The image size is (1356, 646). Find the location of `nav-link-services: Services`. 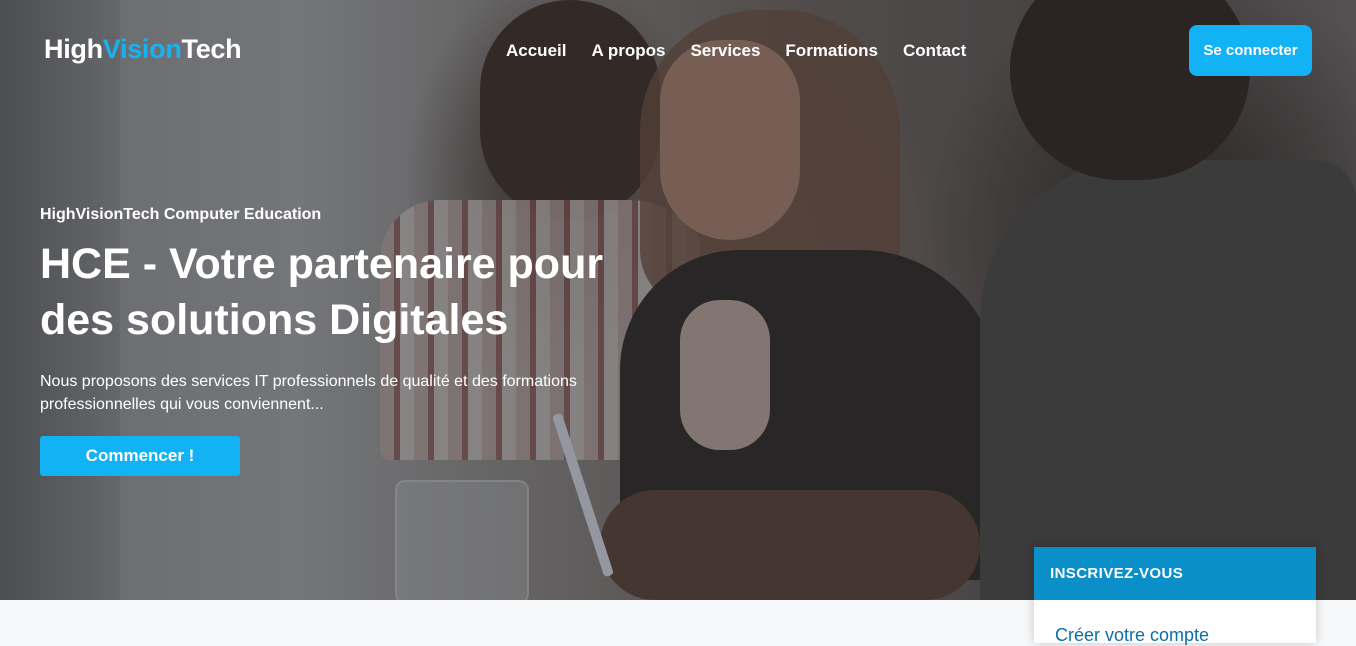

nav-link-services: Services is located at coordinates (725, 51).